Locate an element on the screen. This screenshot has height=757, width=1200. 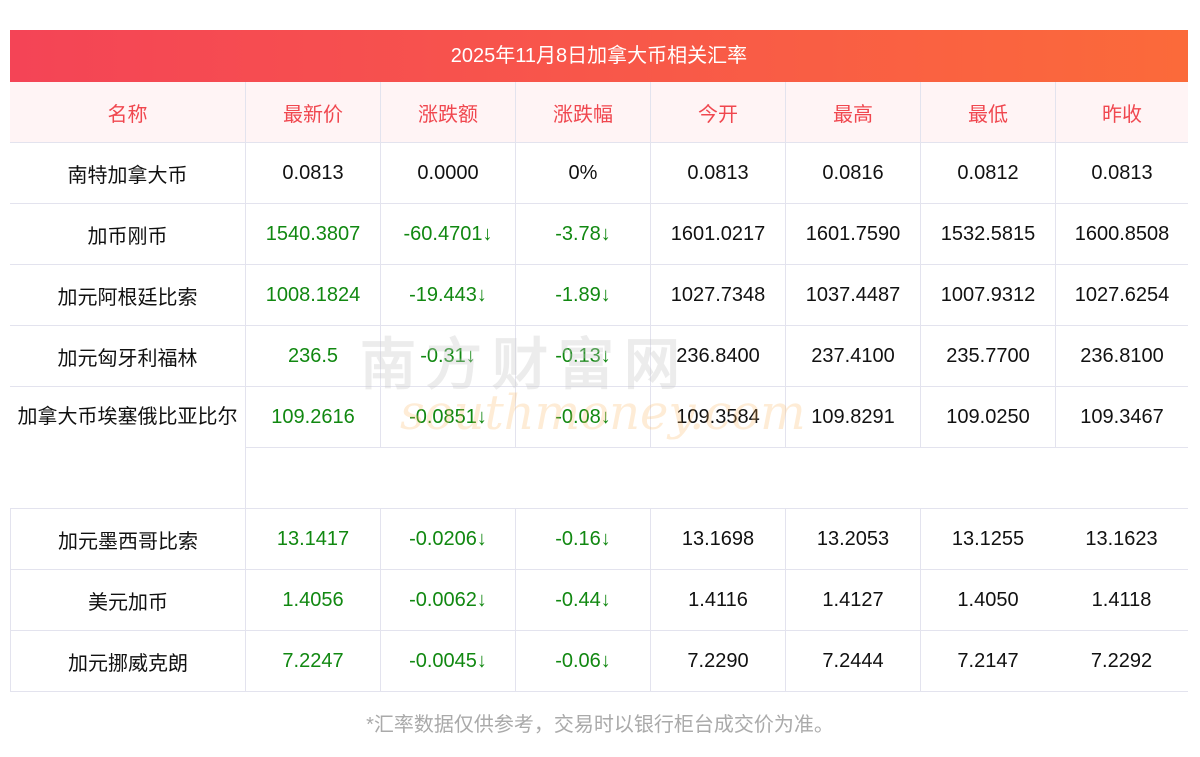
cell-low: 7.2147 is located at coordinates (987, 661).